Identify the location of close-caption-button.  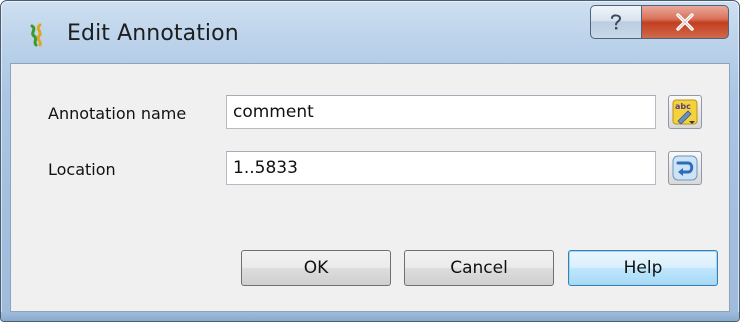
(685, 22).